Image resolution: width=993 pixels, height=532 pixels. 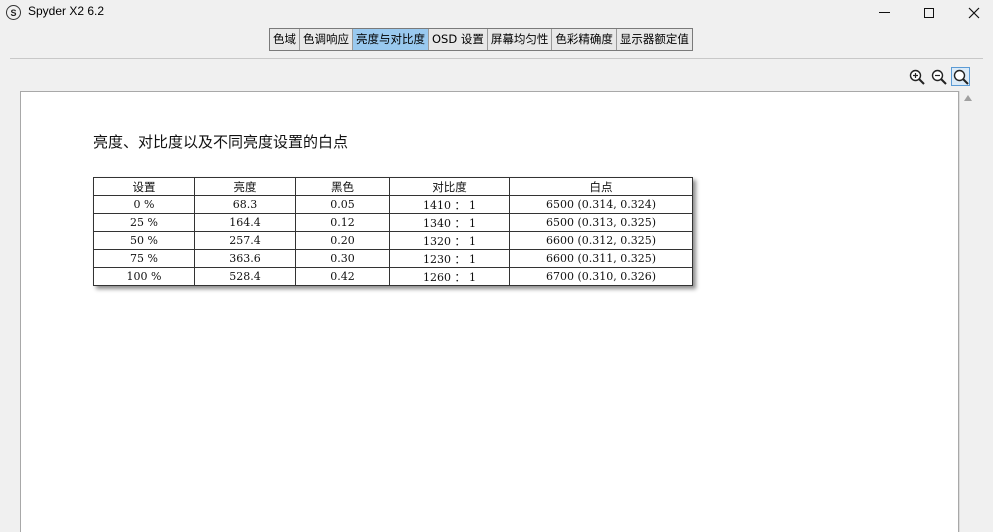 I want to click on zoom-in-button, so click(x=916, y=76).